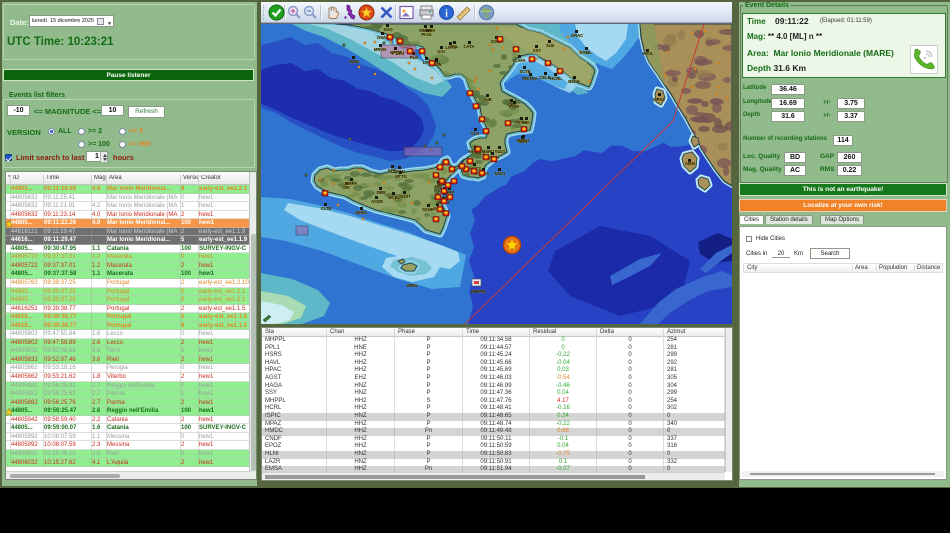  Describe the element at coordinates (351, 183) in the screenshot. I see `svg-text: GMPA` at that location.